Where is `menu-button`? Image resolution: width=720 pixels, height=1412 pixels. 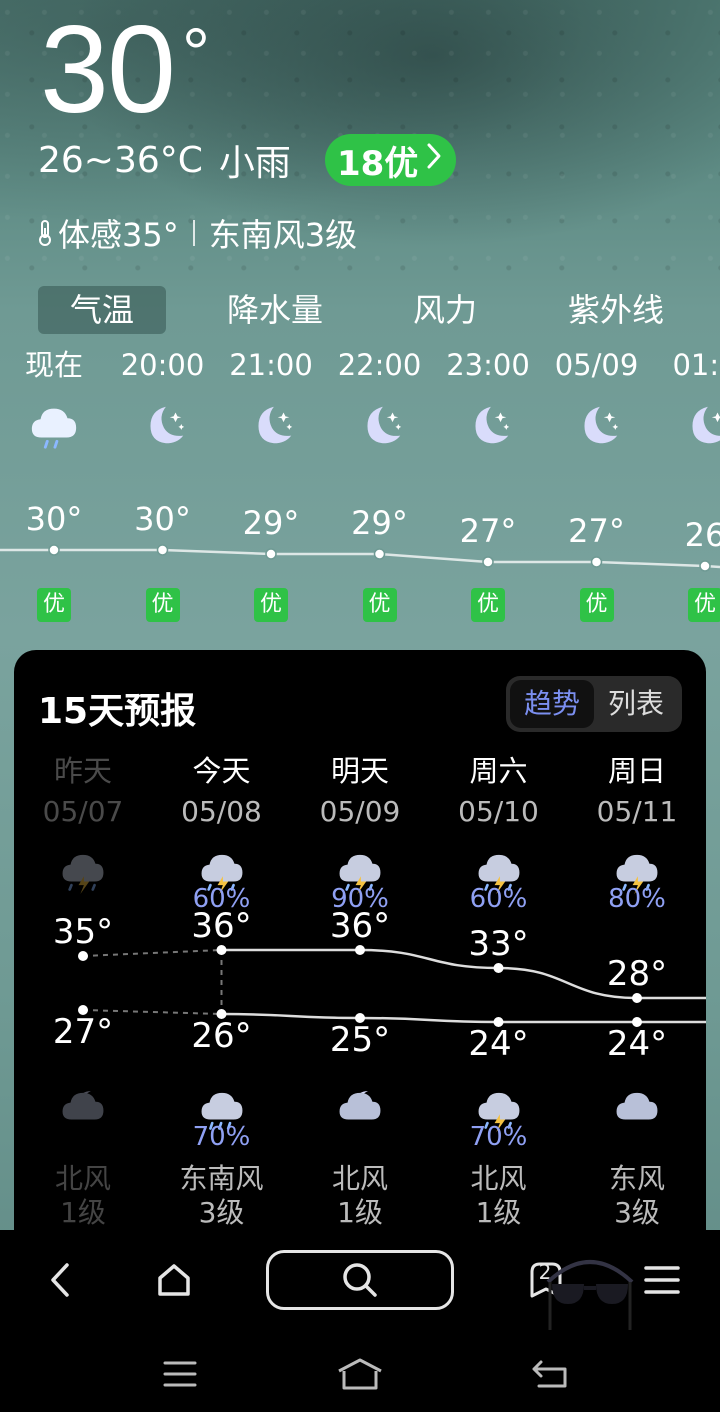 menu-button is located at coordinates (662, 1280).